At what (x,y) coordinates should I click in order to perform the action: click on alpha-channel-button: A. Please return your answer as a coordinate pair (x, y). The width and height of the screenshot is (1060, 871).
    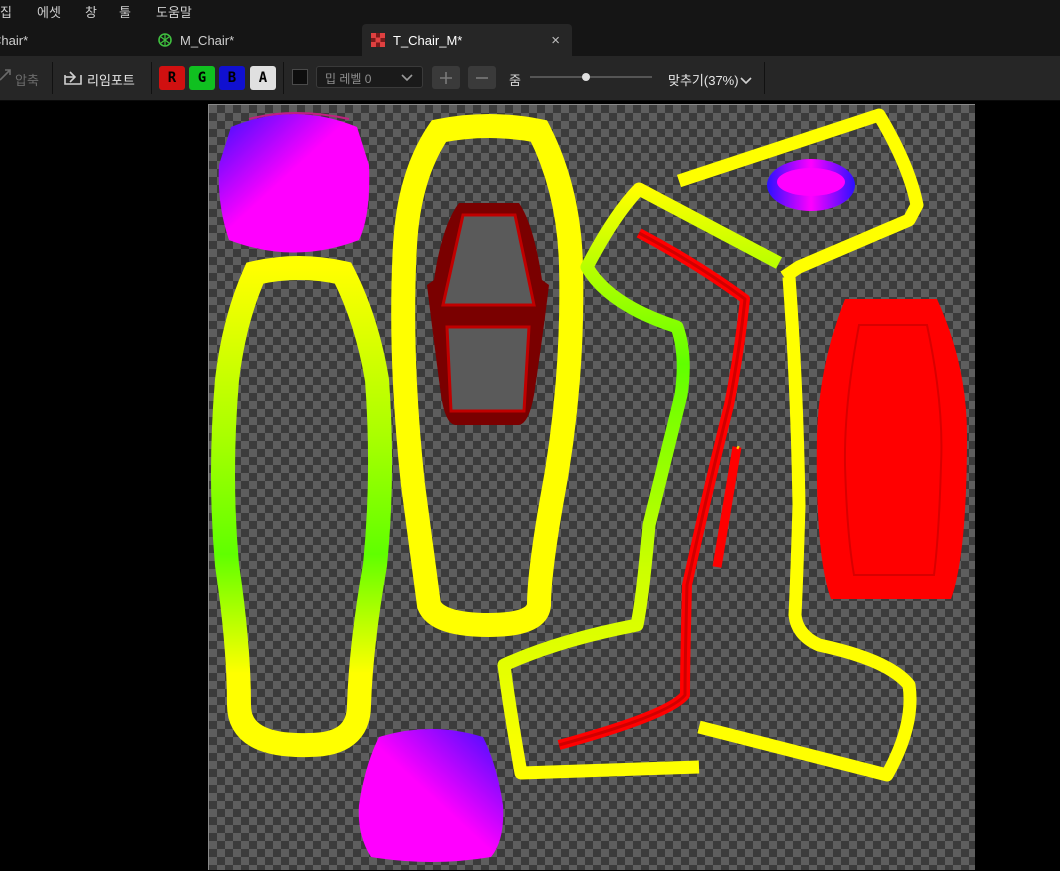
    Looking at the image, I should click on (263, 78).